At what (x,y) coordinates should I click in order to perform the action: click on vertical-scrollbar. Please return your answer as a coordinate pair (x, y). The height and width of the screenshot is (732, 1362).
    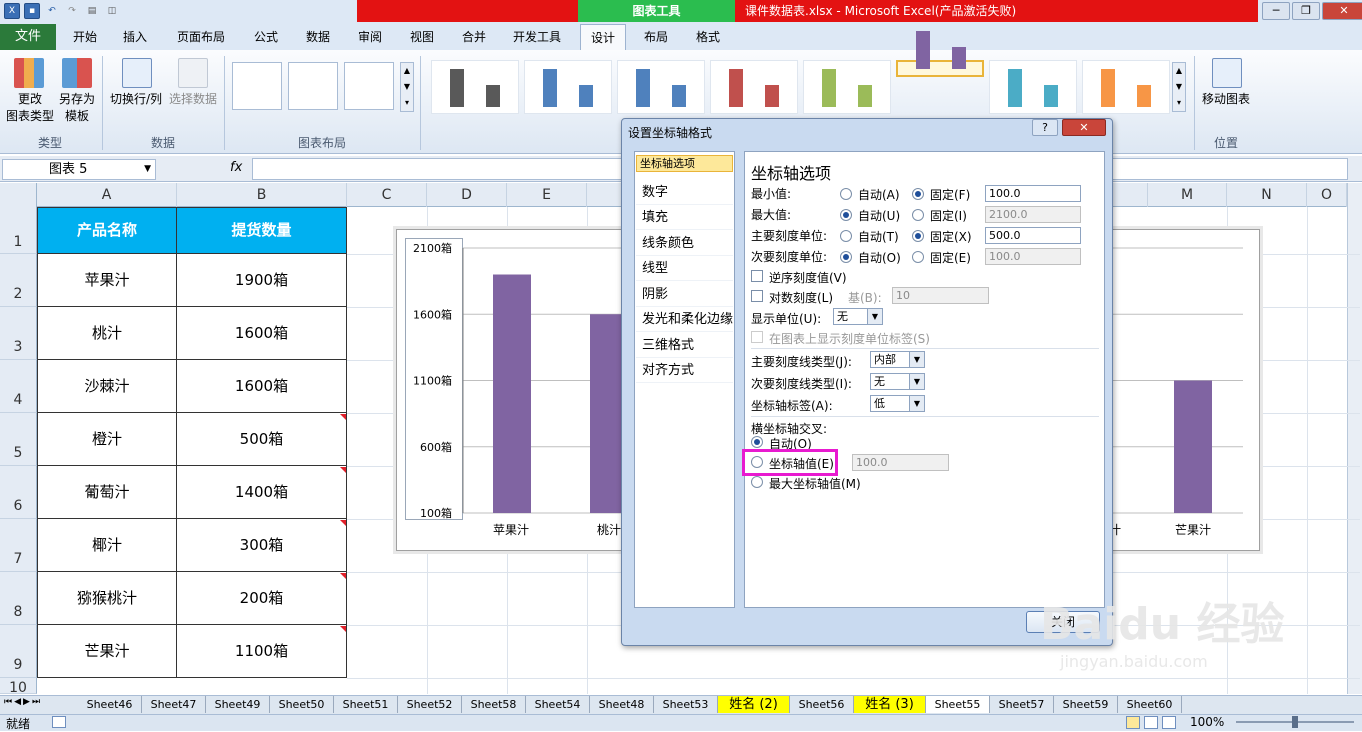
    Looking at the image, I should click on (1354, 438).